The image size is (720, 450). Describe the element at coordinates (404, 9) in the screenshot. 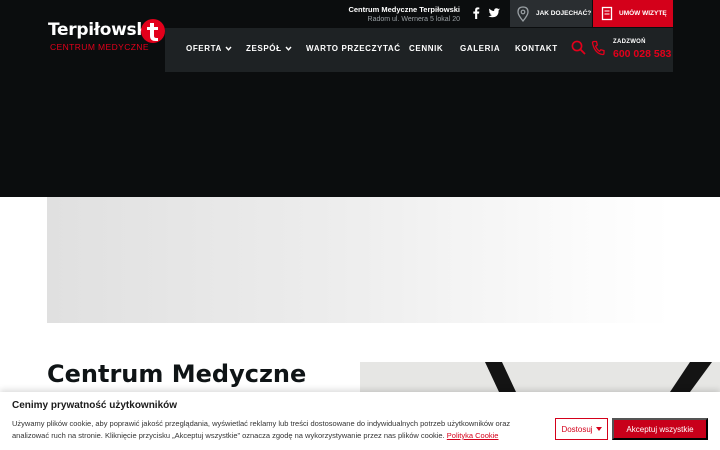

I see `clinic-name: Centrum Medyczne Terpiłowski` at that location.